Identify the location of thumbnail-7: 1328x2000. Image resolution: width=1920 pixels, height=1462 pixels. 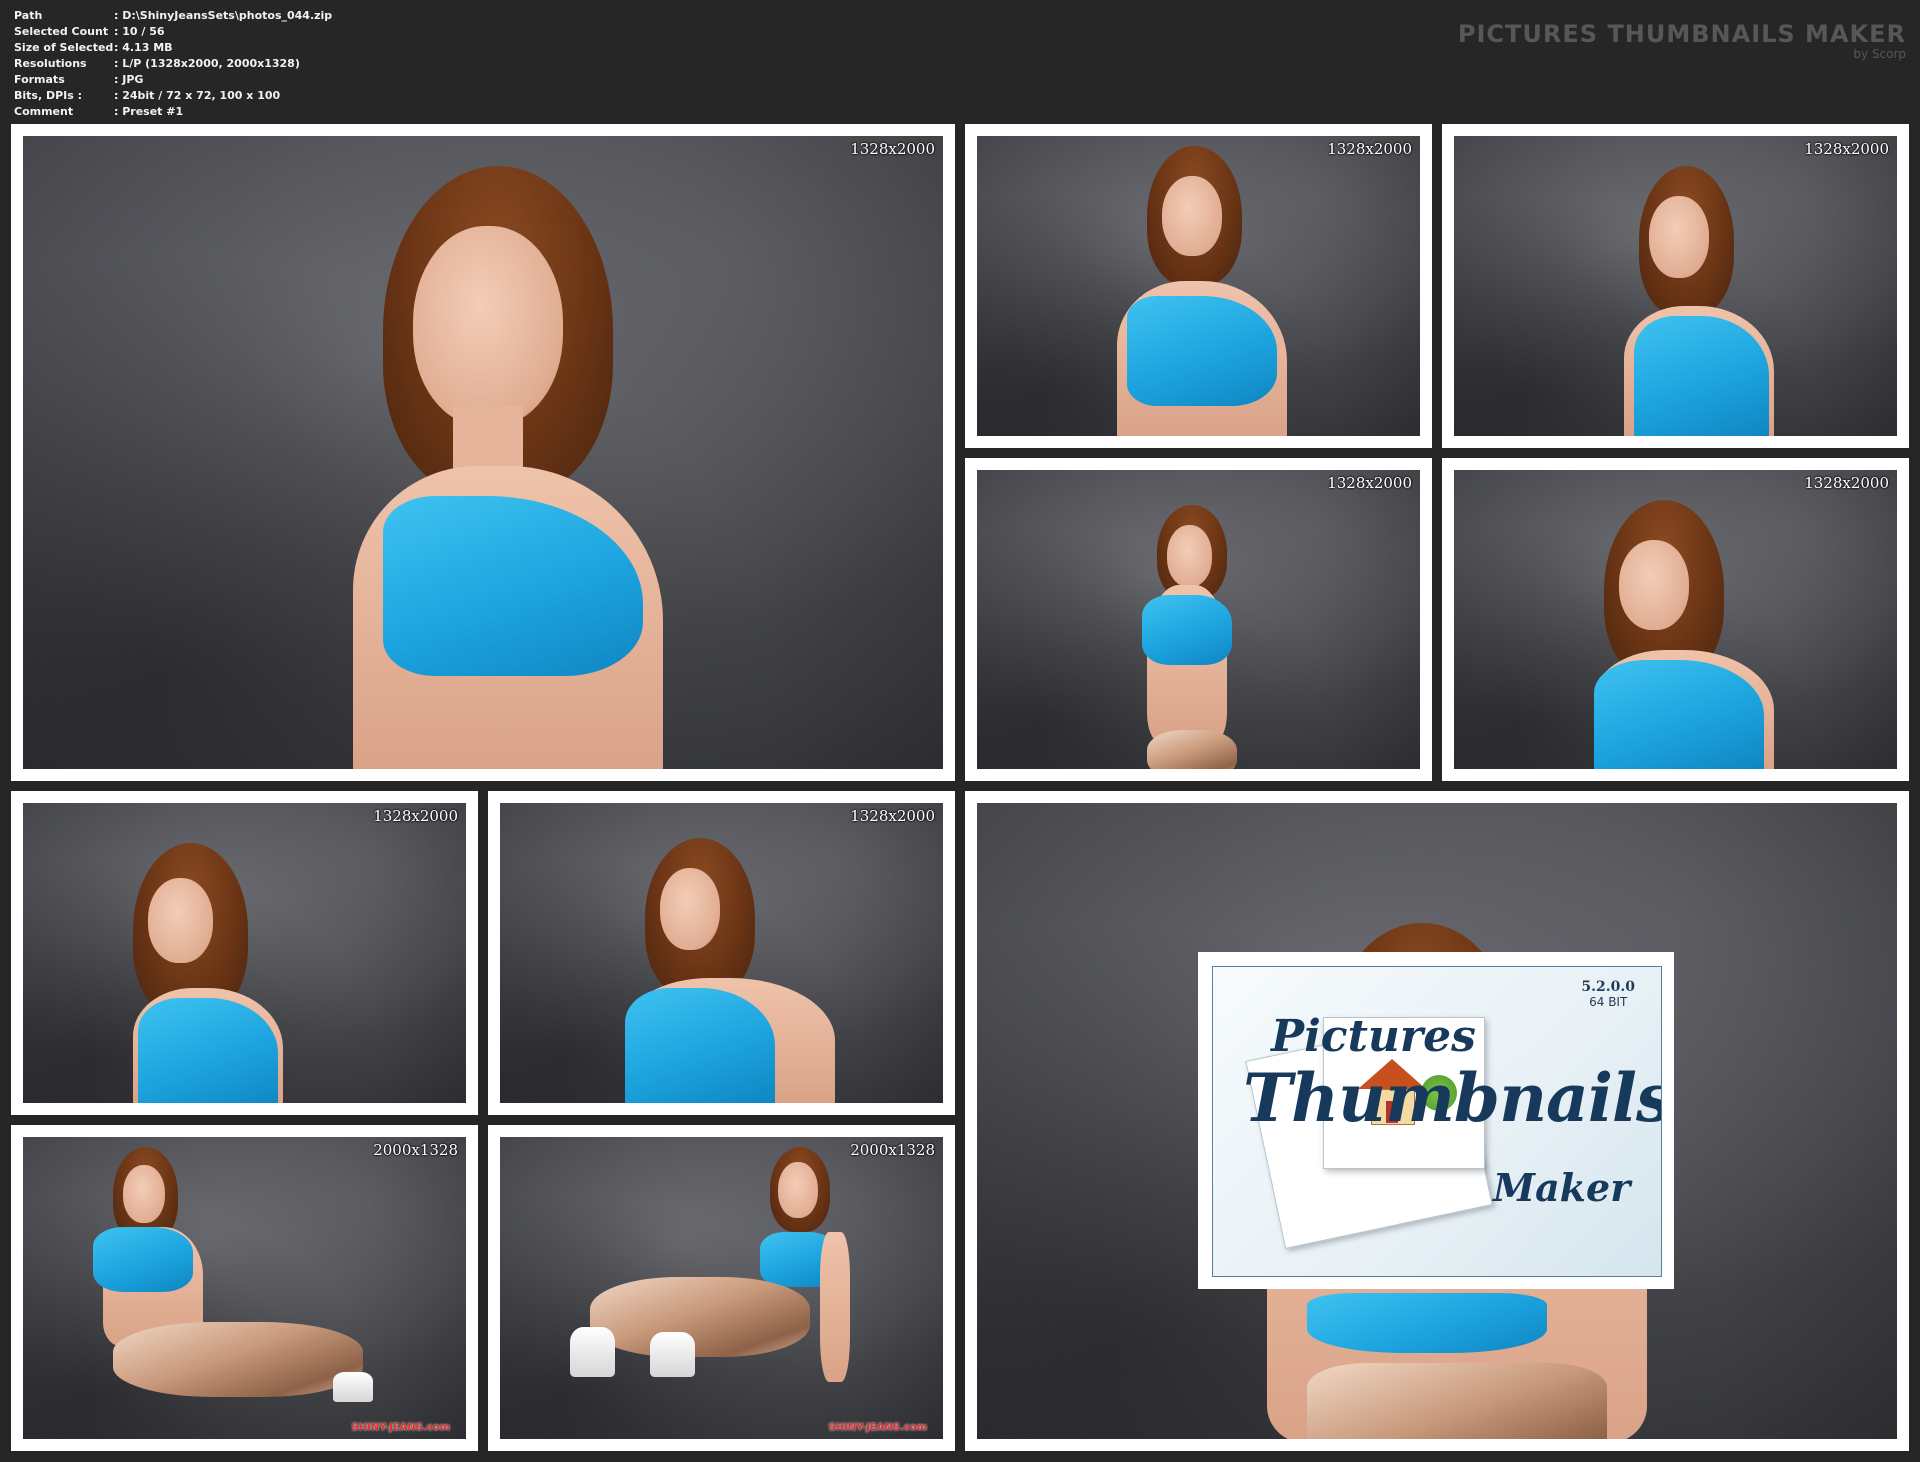
(721, 953).